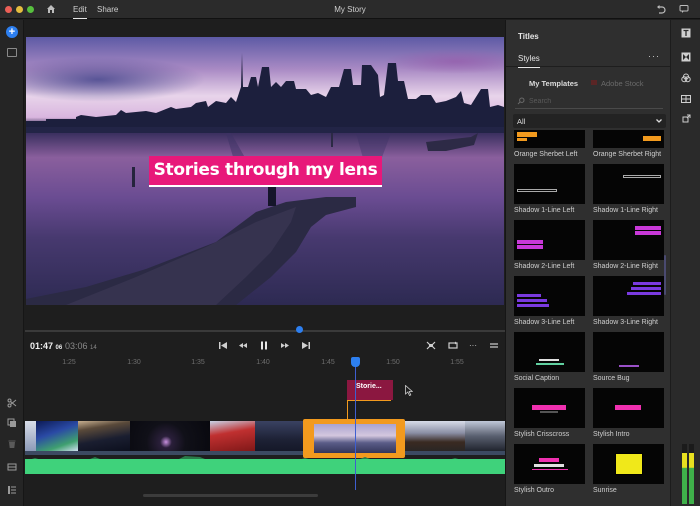 The height and width of the screenshot is (506, 700). I want to click on template-label: Shadow 3-Line Right, so click(625, 322).